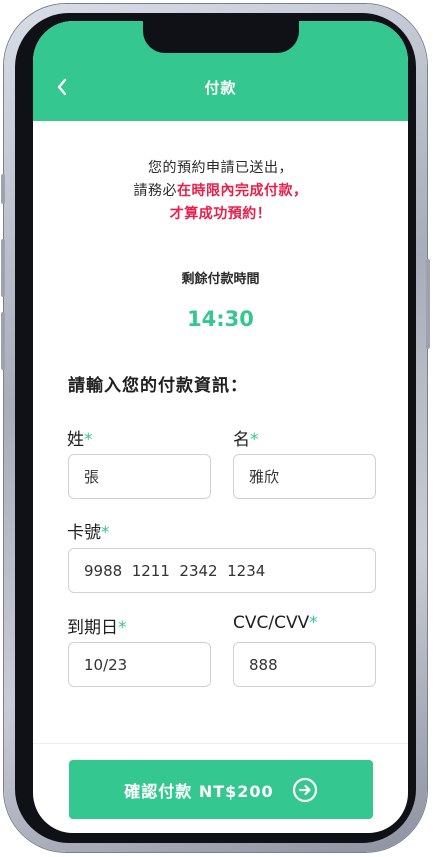  I want to click on countdown-timer: 14:30, so click(220, 319).